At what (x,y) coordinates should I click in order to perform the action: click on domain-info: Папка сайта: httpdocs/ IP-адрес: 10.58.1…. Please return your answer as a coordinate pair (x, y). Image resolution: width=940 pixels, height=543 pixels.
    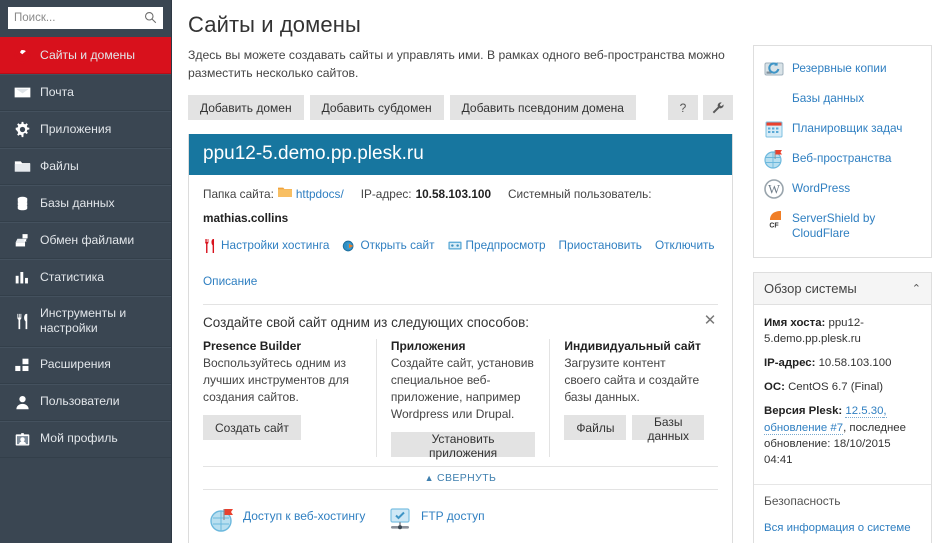
    Looking at the image, I should click on (460, 237).